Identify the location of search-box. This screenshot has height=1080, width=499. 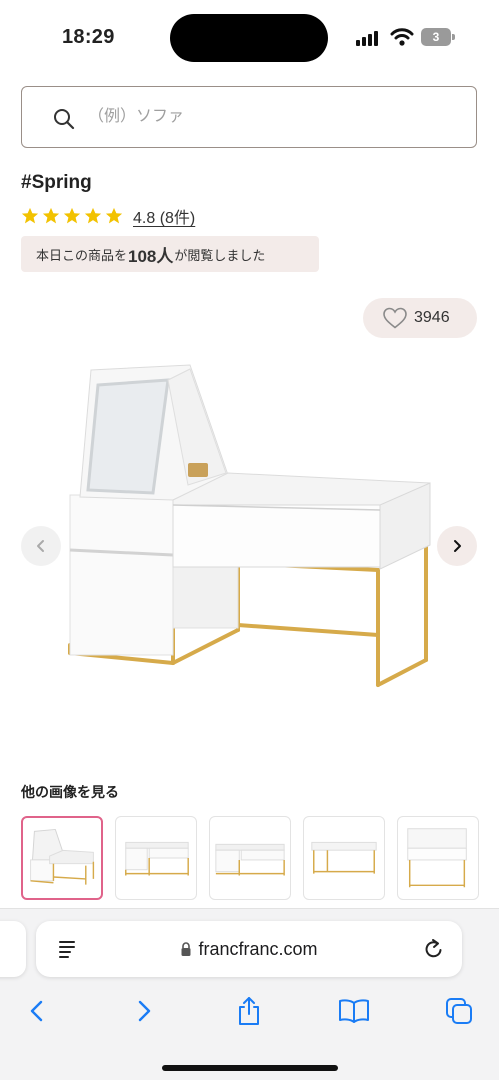
(249, 117).